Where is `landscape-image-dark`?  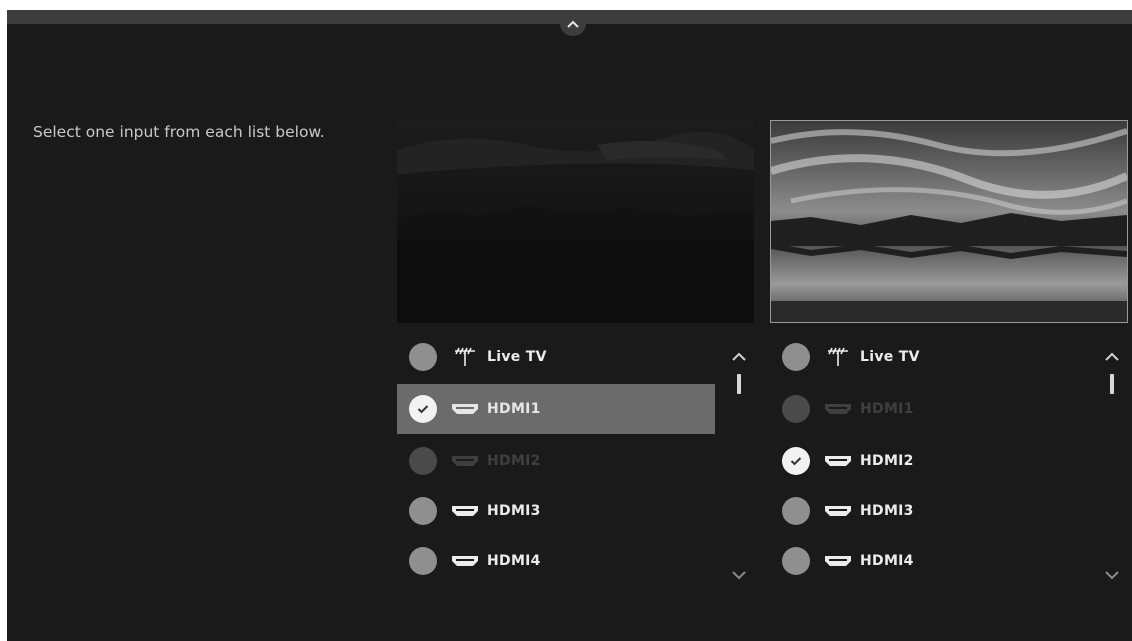 landscape-image-dark is located at coordinates (575, 221).